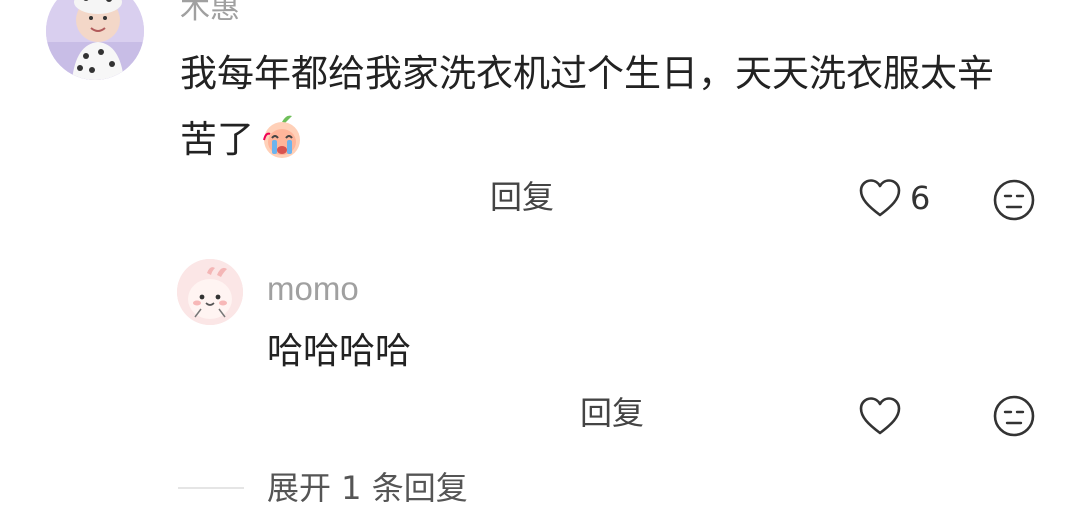  Describe the element at coordinates (339, 351) in the screenshot. I see `reply-text: 哈哈哈哈` at that location.